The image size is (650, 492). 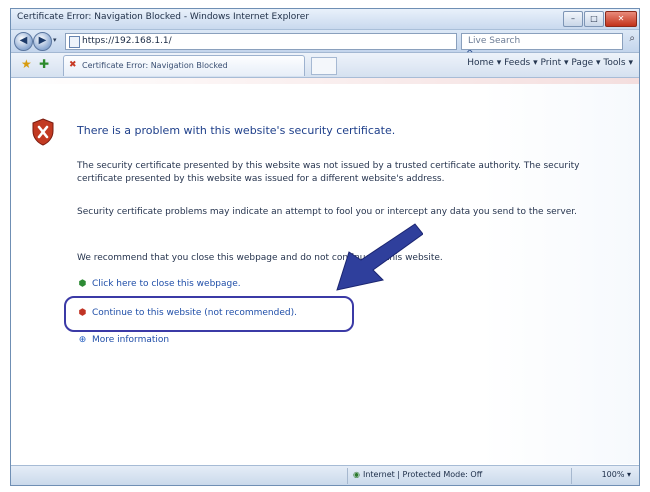 What do you see at coordinates (26, 64) in the screenshot?
I see `favorites-star-icon: ★` at bounding box center [26, 64].